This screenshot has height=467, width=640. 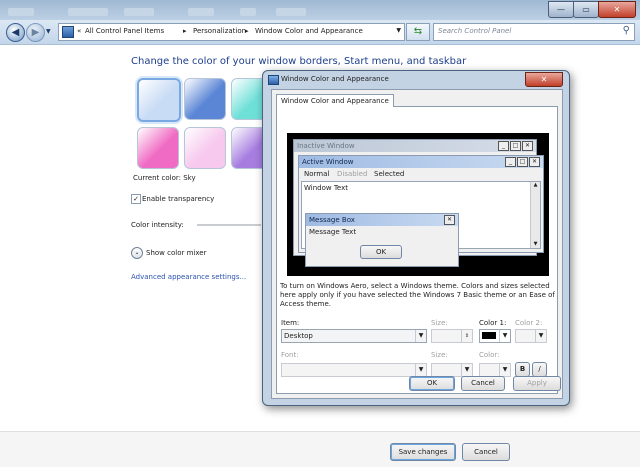 What do you see at coordinates (35, 32) in the screenshot?
I see `forward-arrow-icon: ▶` at bounding box center [35, 32].